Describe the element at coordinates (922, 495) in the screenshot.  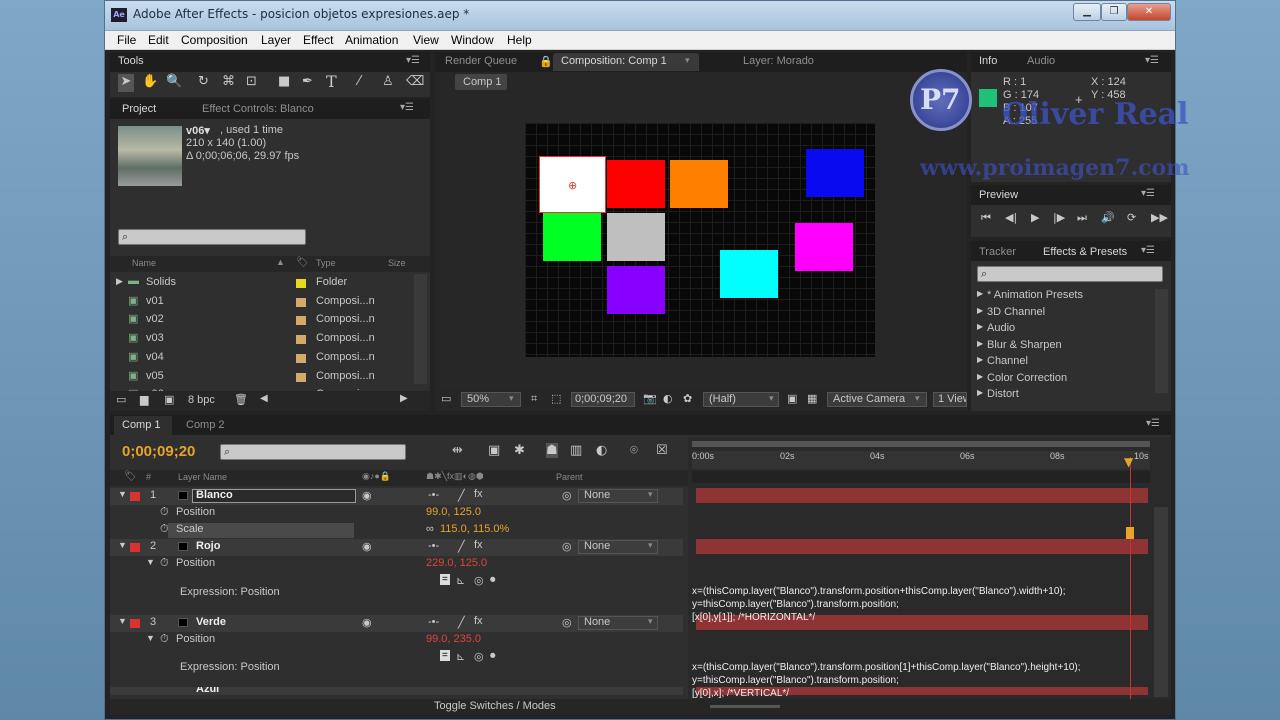
I see `layer-bar-blanco` at that location.